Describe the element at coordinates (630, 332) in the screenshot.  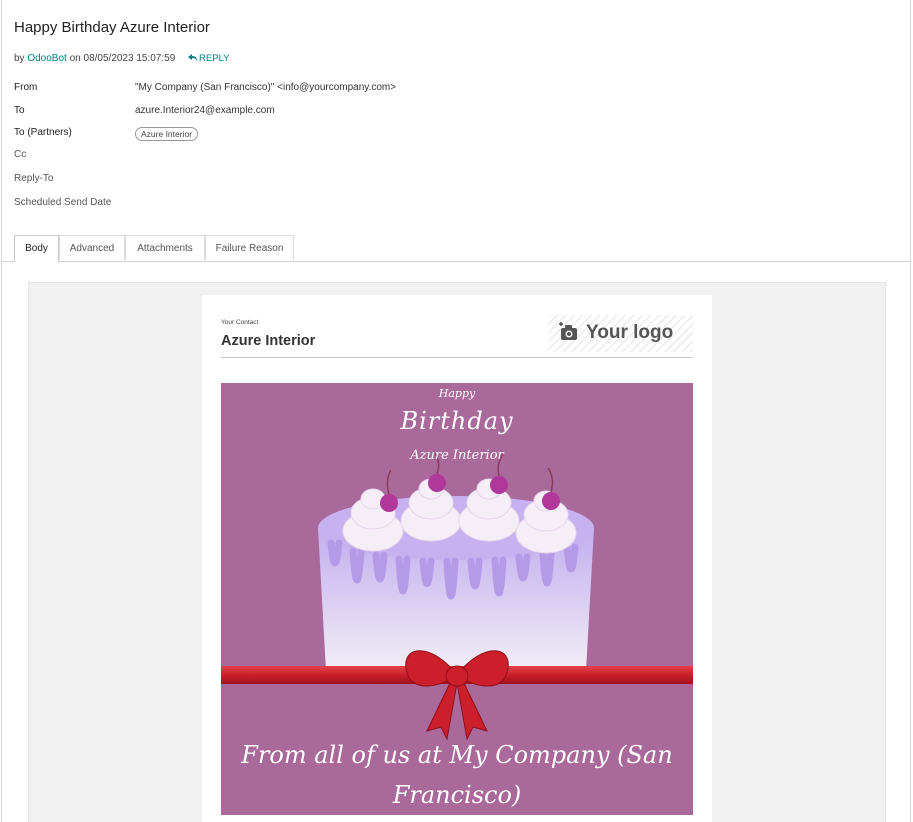
I see `logo-text: Your logo` at that location.